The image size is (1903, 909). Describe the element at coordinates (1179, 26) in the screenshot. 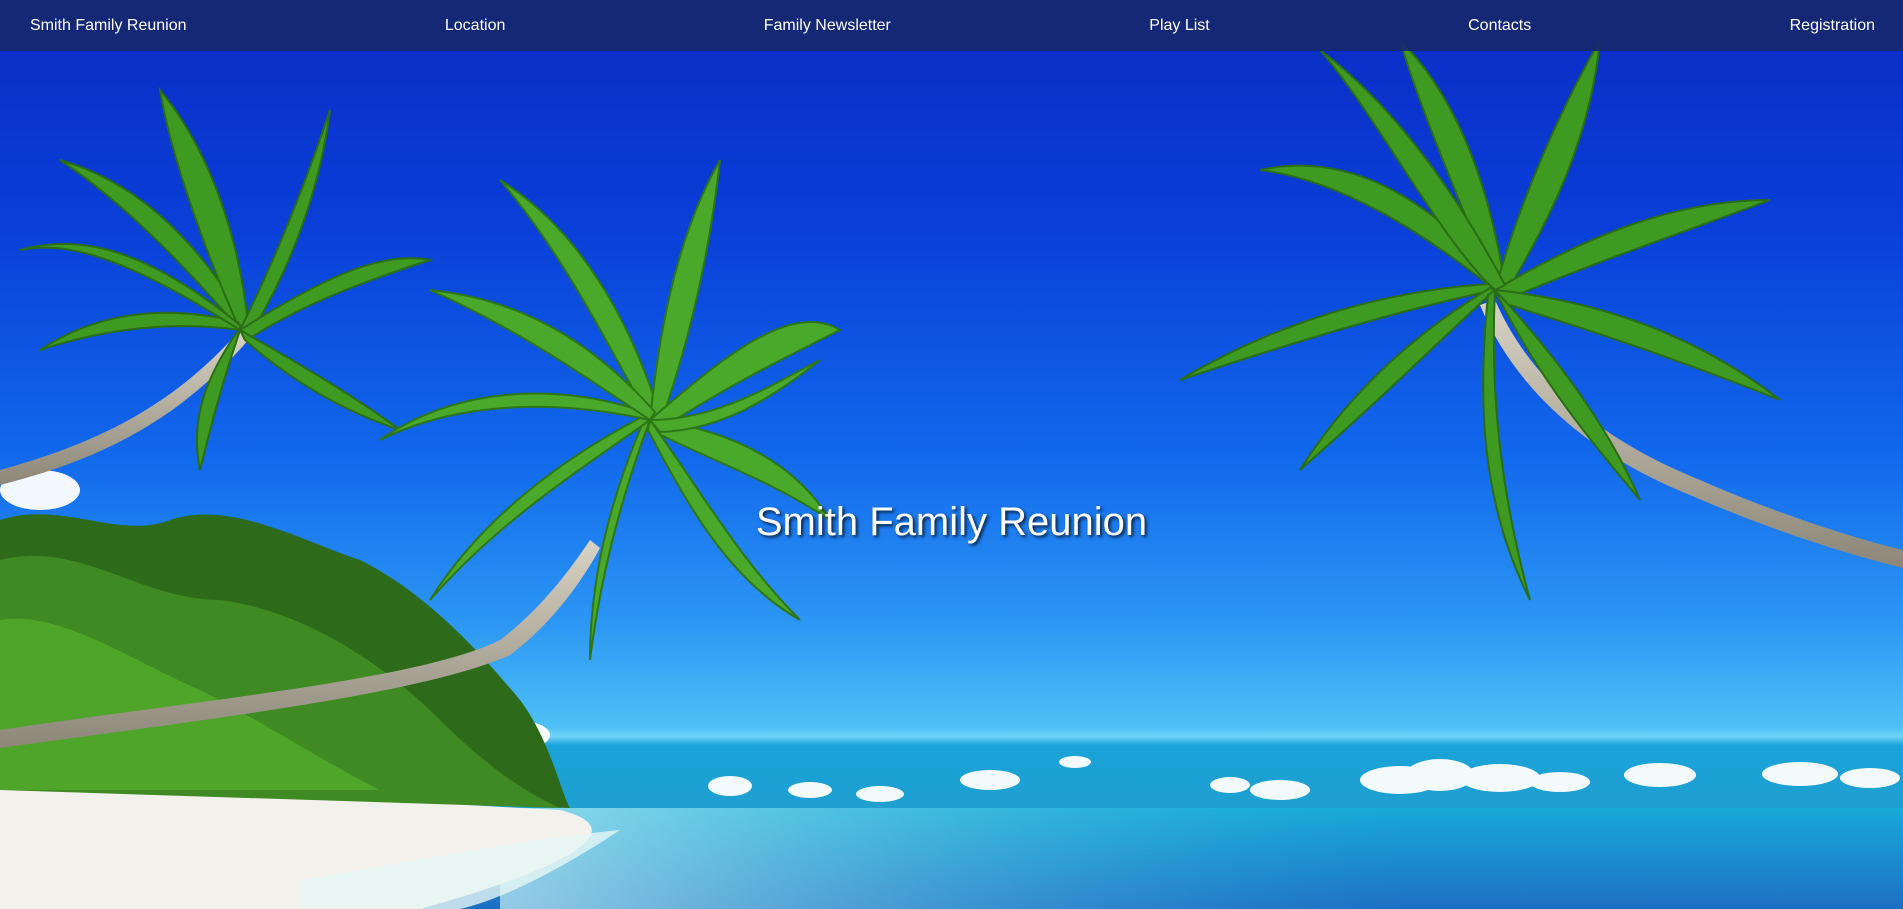

I see `nav-item-play-list: Play List` at that location.